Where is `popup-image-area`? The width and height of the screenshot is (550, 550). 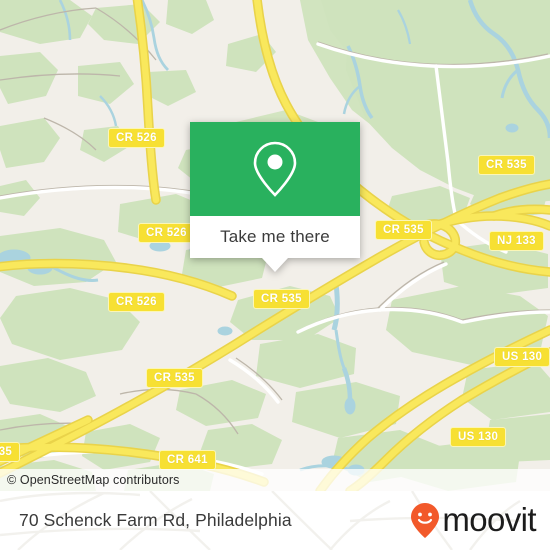
popup-image-area is located at coordinates (275, 169).